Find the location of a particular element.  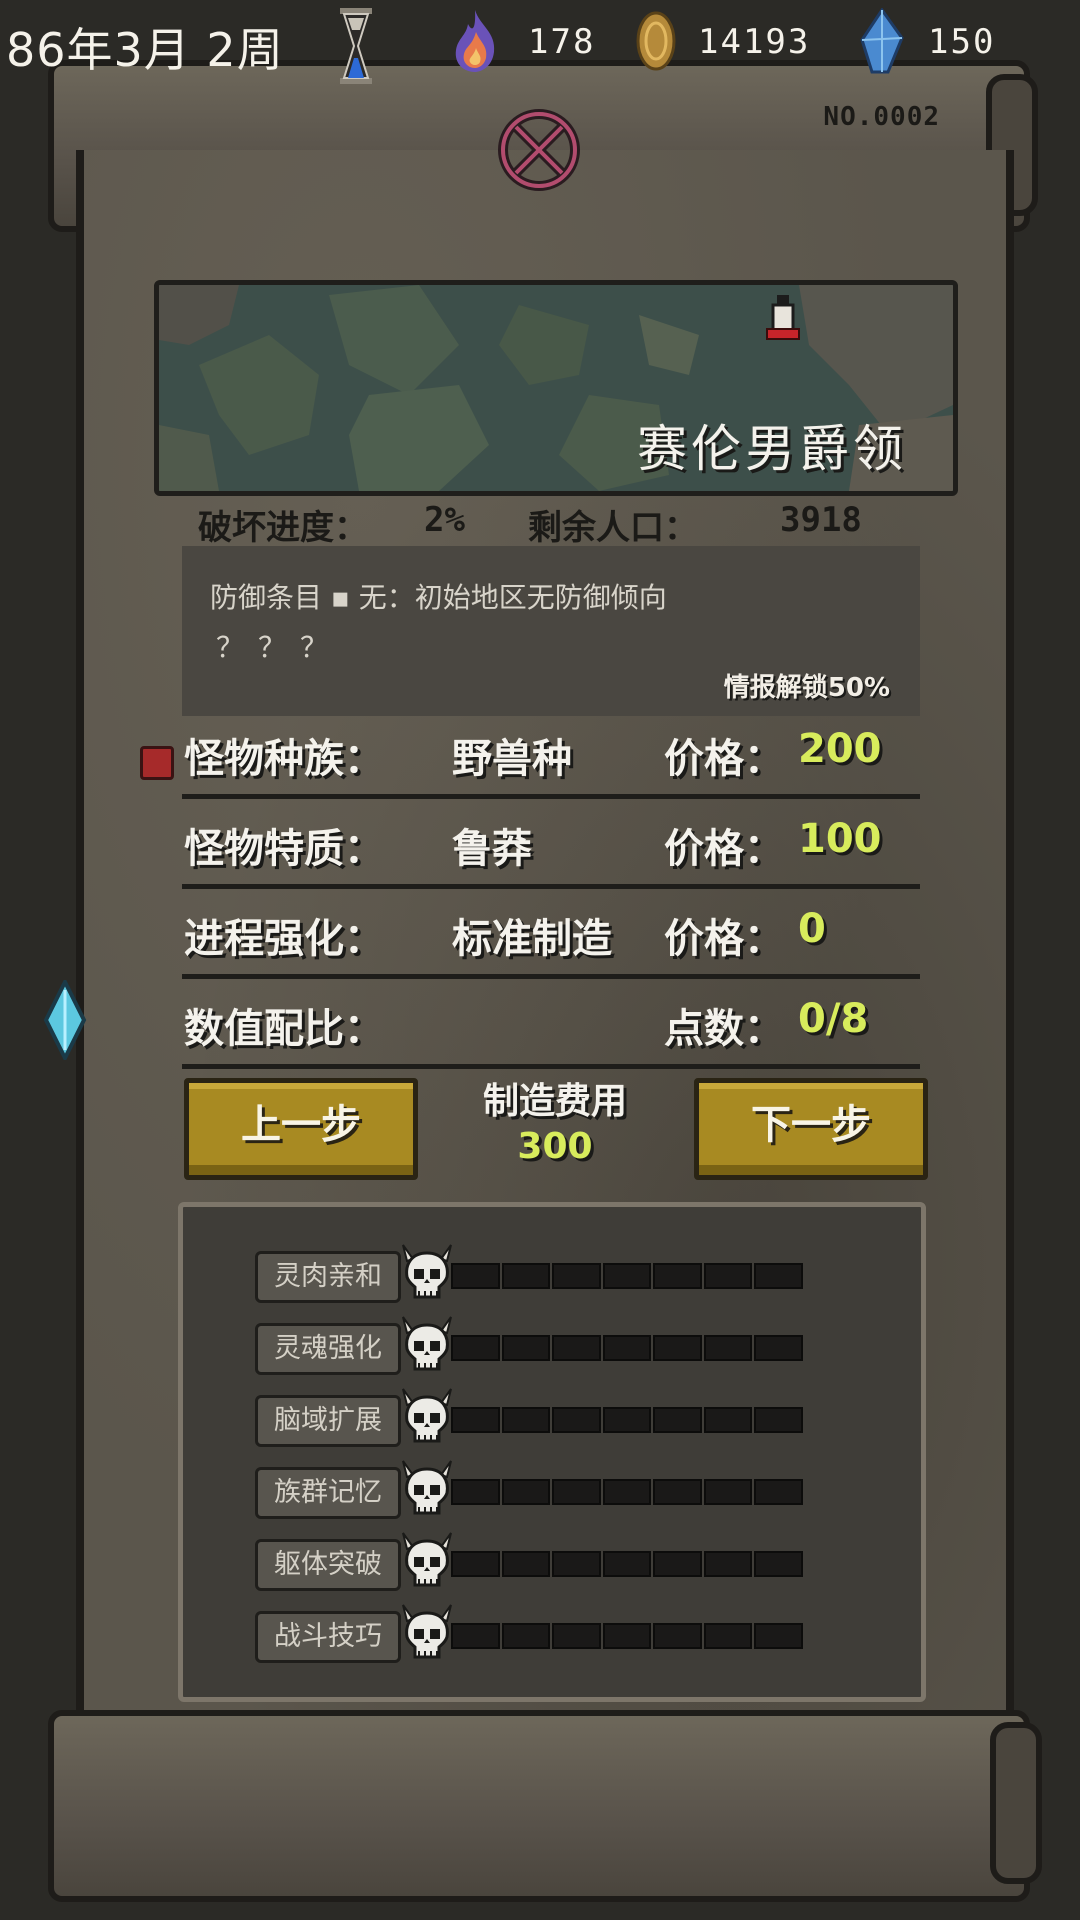

prev-step-button: 上一步 is located at coordinates (301, 1129).